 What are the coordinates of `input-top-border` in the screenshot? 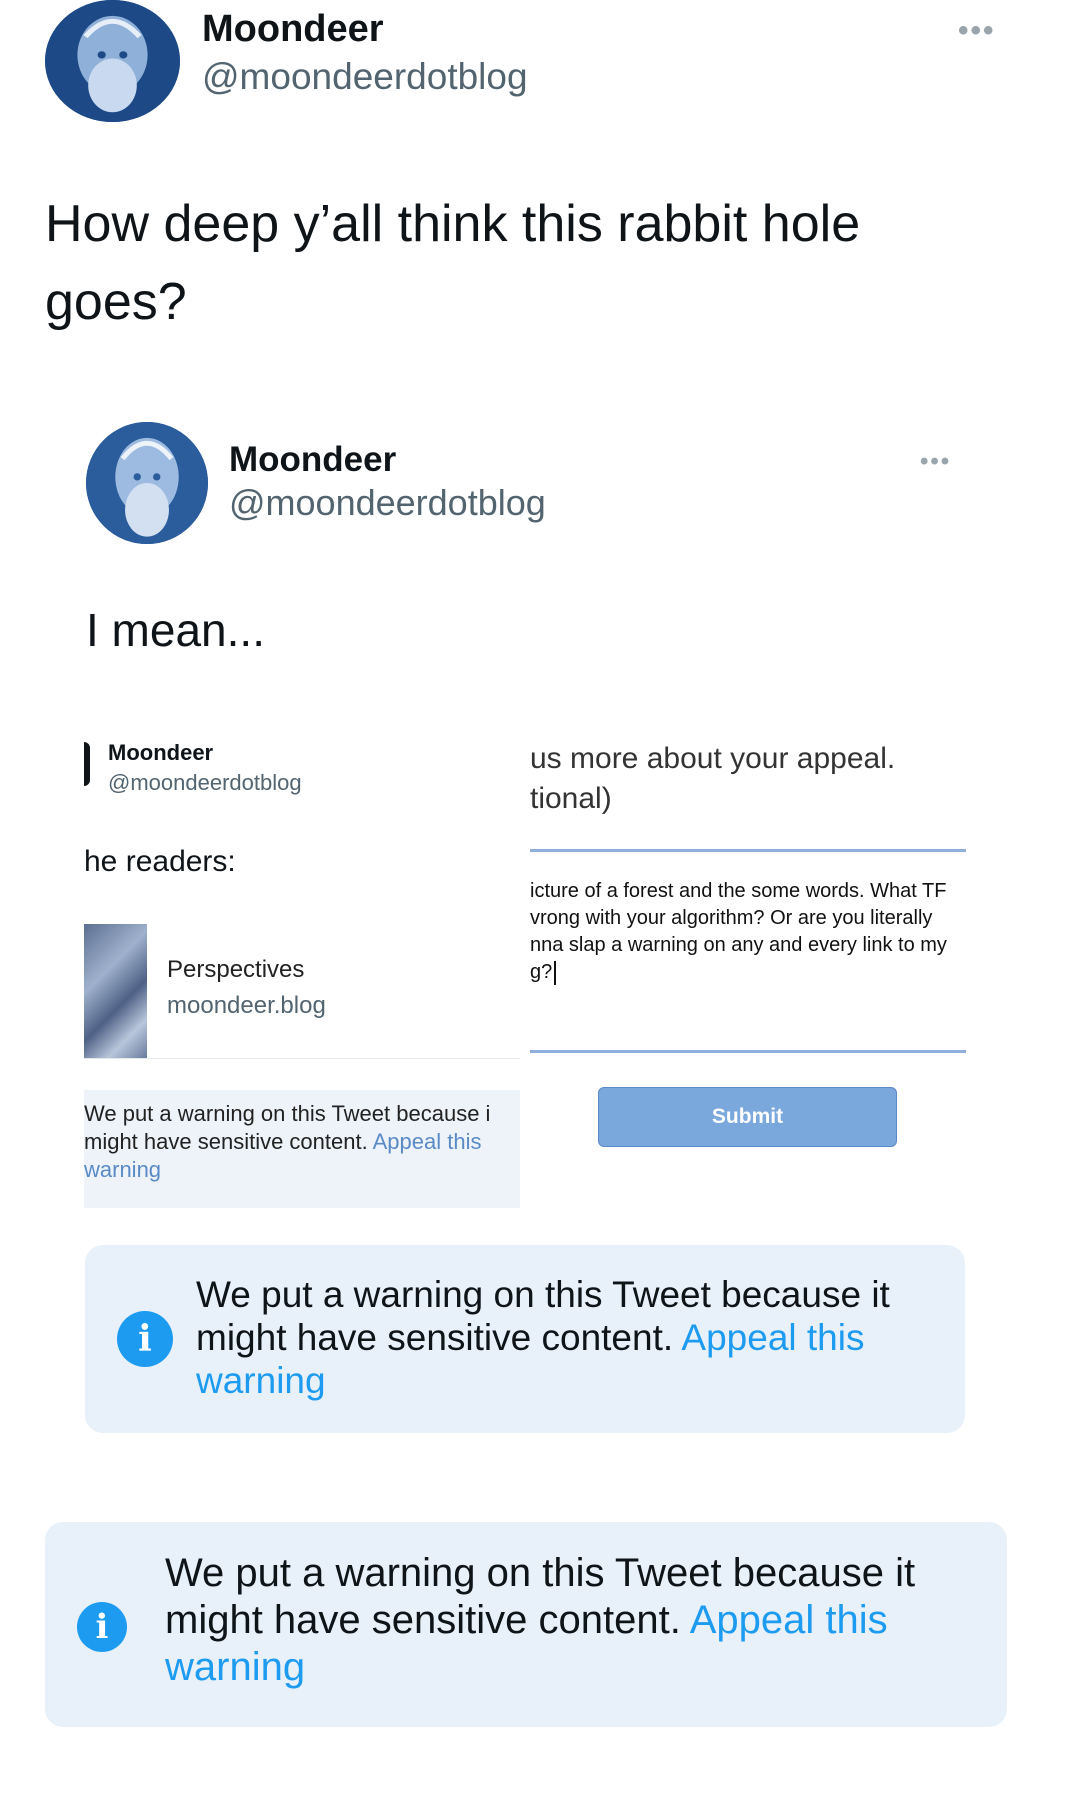 It's located at (748, 850).